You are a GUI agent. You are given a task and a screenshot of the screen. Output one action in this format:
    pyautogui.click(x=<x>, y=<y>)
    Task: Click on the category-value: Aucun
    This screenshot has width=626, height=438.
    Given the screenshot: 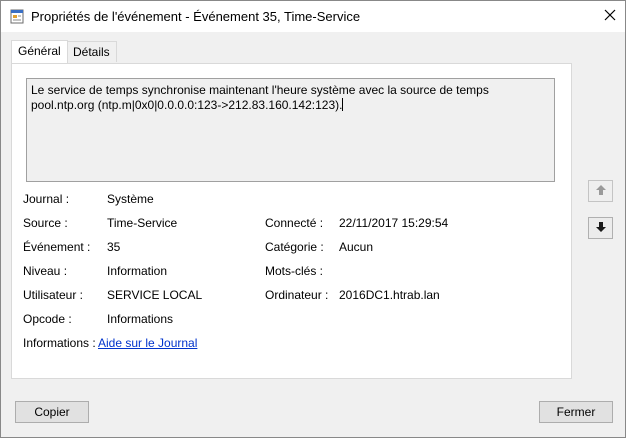 What is the action you would take?
    pyautogui.click(x=356, y=247)
    